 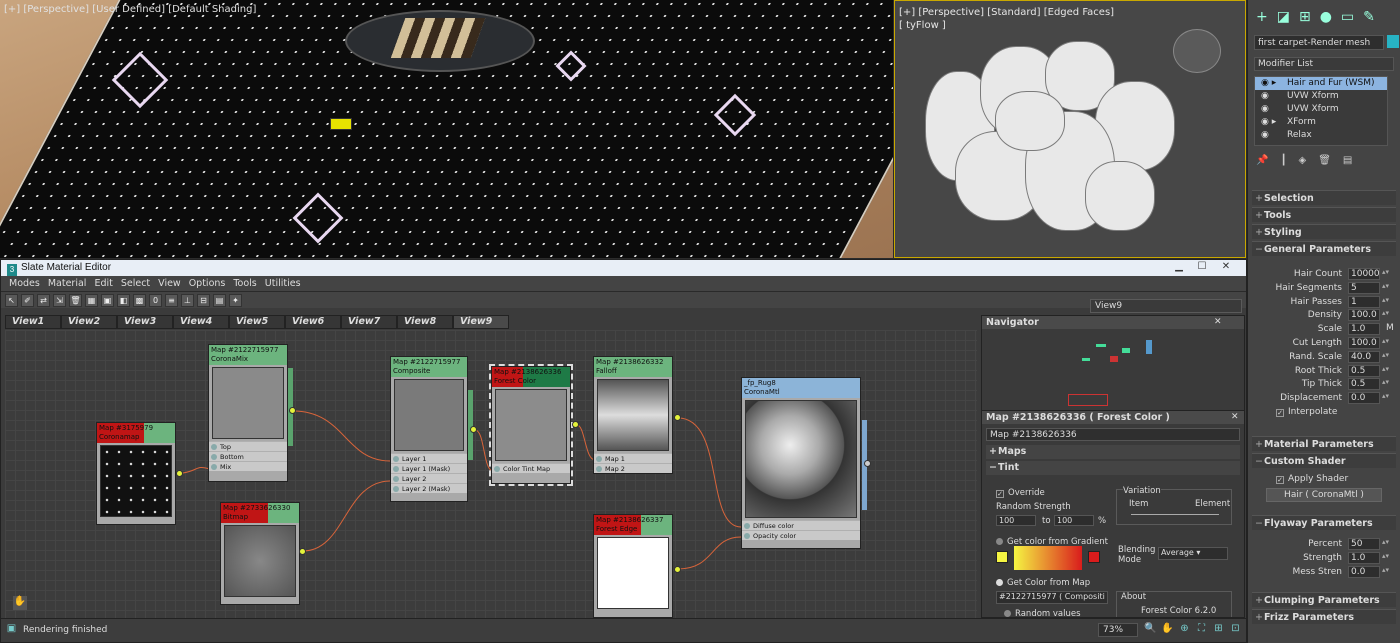 What do you see at coordinates (1324, 249) in the screenshot?
I see `rollout-general: General Parameters` at bounding box center [1324, 249].